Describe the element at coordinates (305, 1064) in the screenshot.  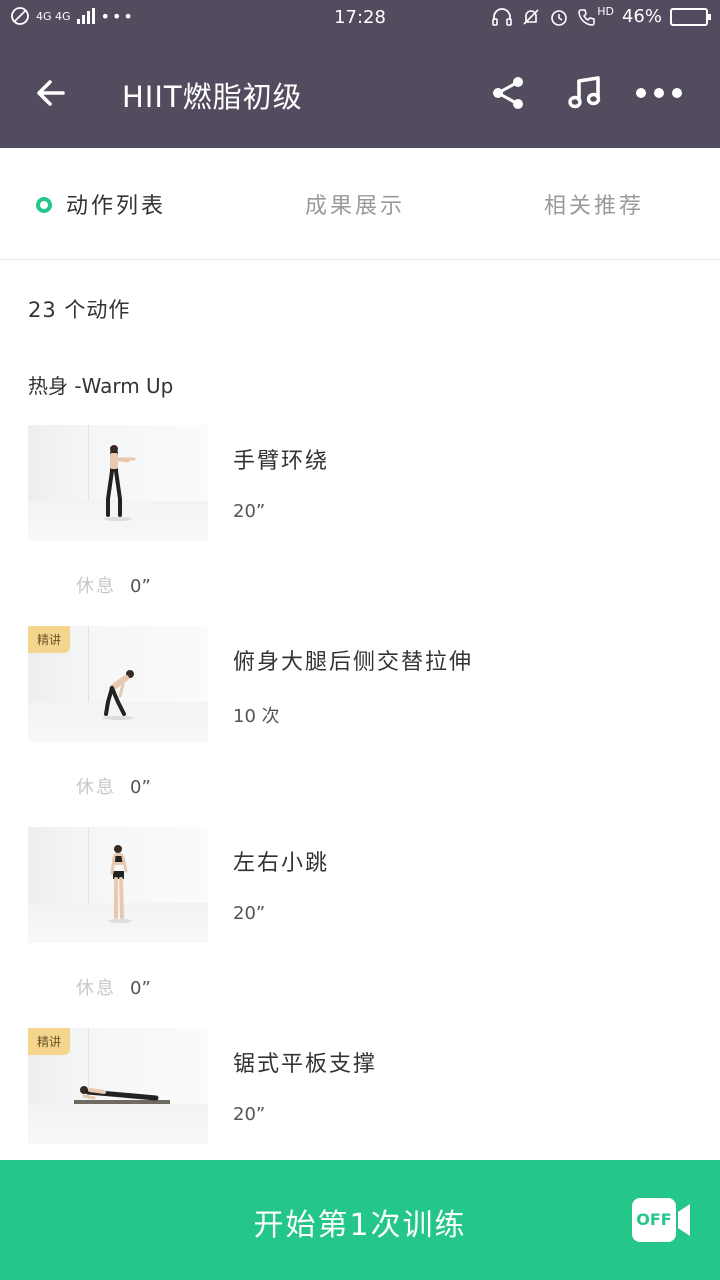
I see `exercise-name: 锯式平板支撑` at that location.